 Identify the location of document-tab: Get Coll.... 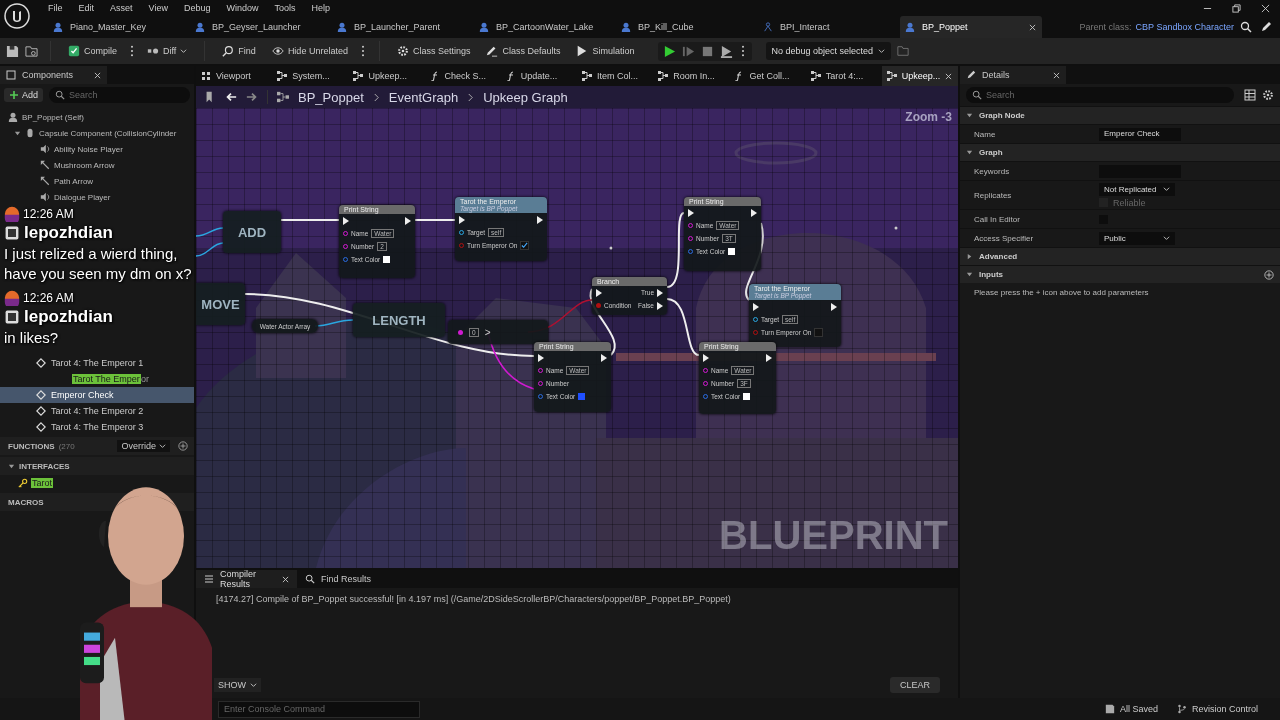
(767, 76).